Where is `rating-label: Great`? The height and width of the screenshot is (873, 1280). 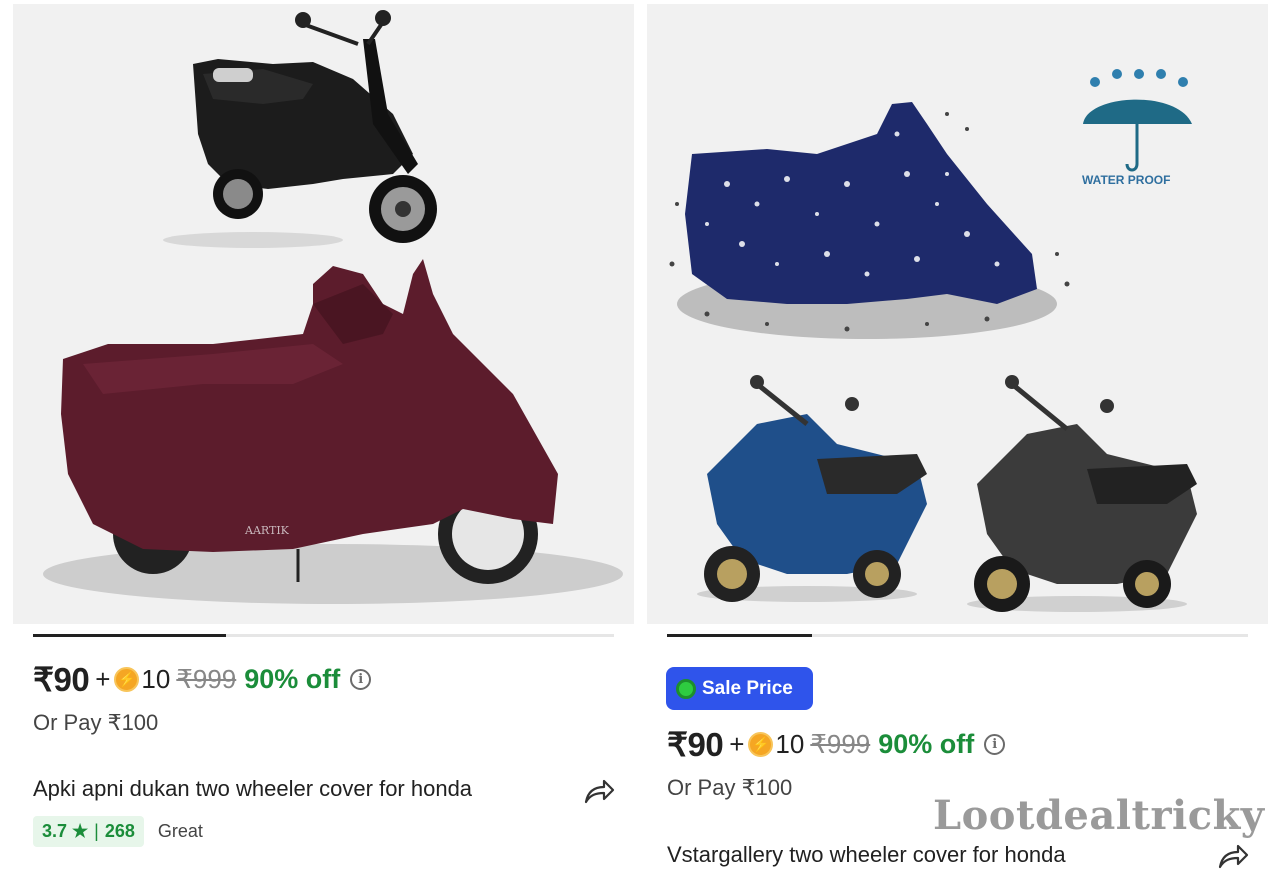 rating-label: Great is located at coordinates (180, 831).